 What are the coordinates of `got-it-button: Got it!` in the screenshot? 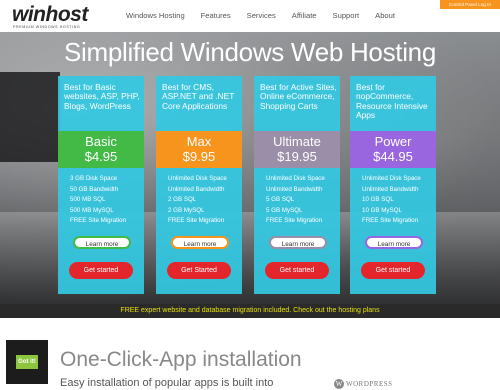 It's located at (27, 362).